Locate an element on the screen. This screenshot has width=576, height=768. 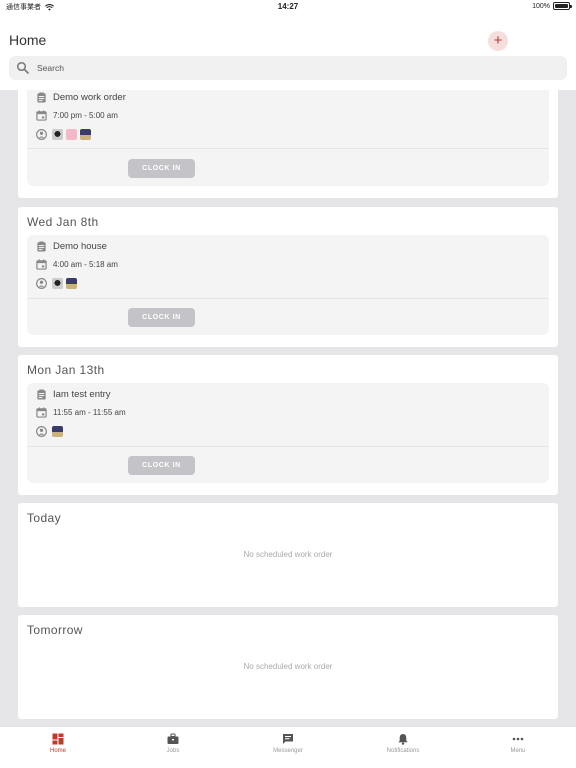
chat-icon is located at coordinates (288, 739).